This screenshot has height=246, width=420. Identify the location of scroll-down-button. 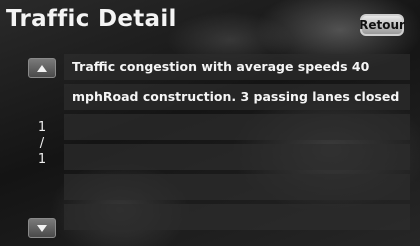
(42, 228).